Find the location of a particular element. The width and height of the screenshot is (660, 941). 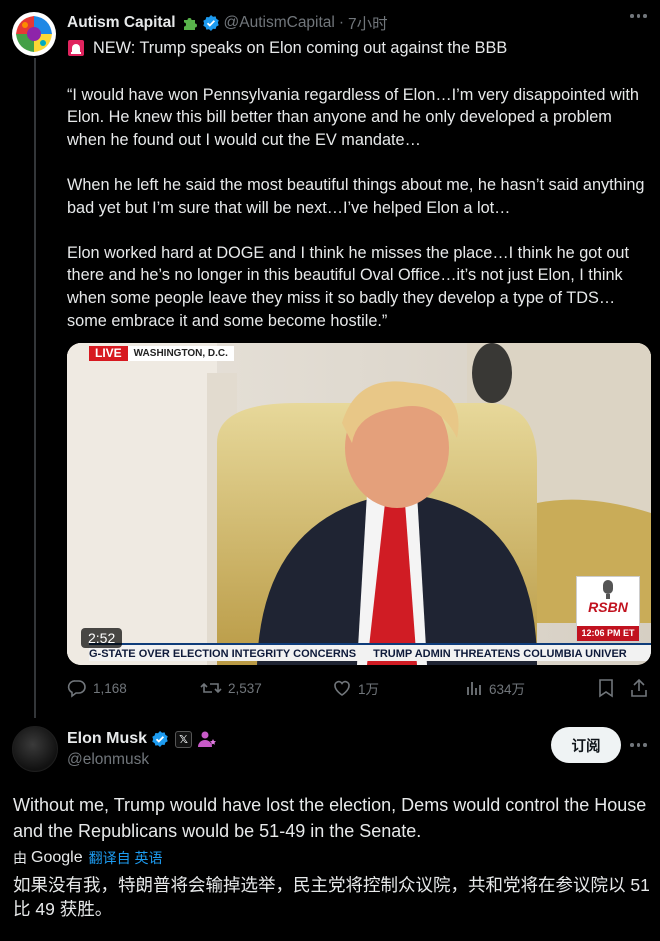

bookmark-icon is located at coordinates (606, 688).